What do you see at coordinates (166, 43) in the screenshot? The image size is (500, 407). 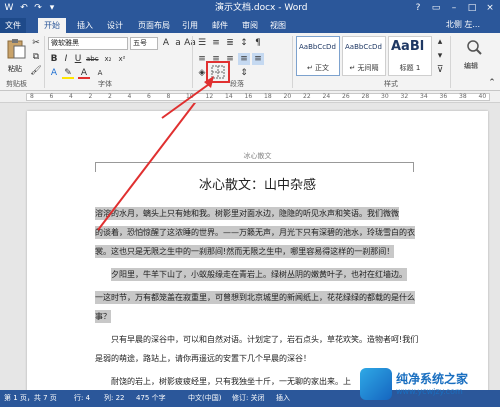 I see `grow-font-icon: A` at bounding box center [166, 43].